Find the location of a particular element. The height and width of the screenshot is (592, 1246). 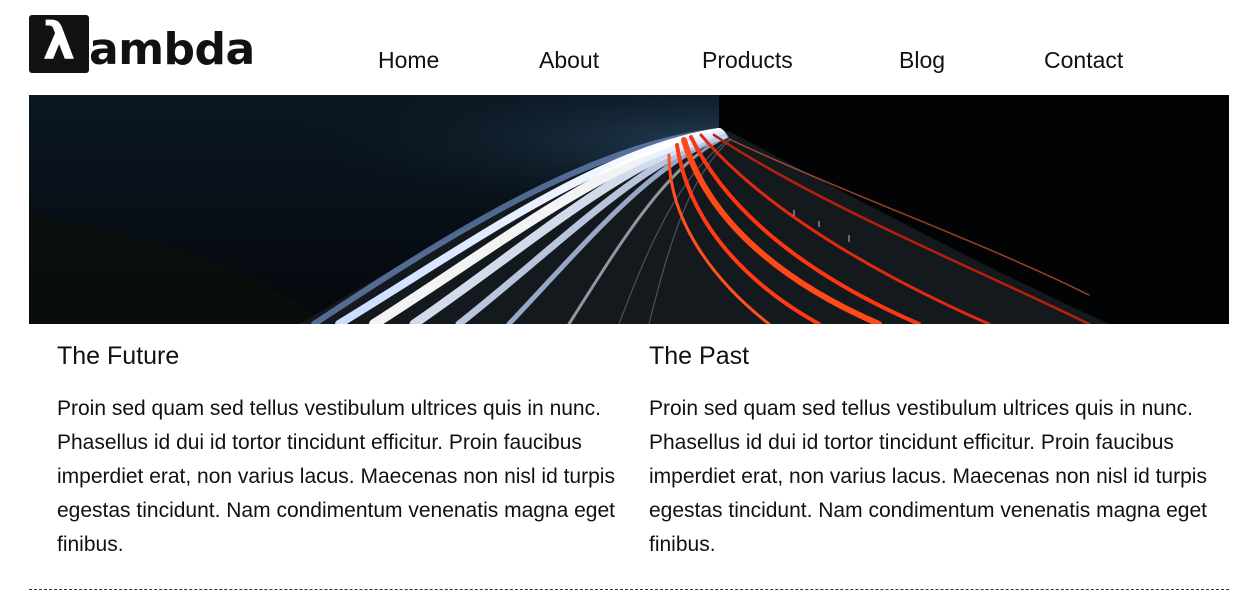

column-title: The Future is located at coordinates (118, 356).